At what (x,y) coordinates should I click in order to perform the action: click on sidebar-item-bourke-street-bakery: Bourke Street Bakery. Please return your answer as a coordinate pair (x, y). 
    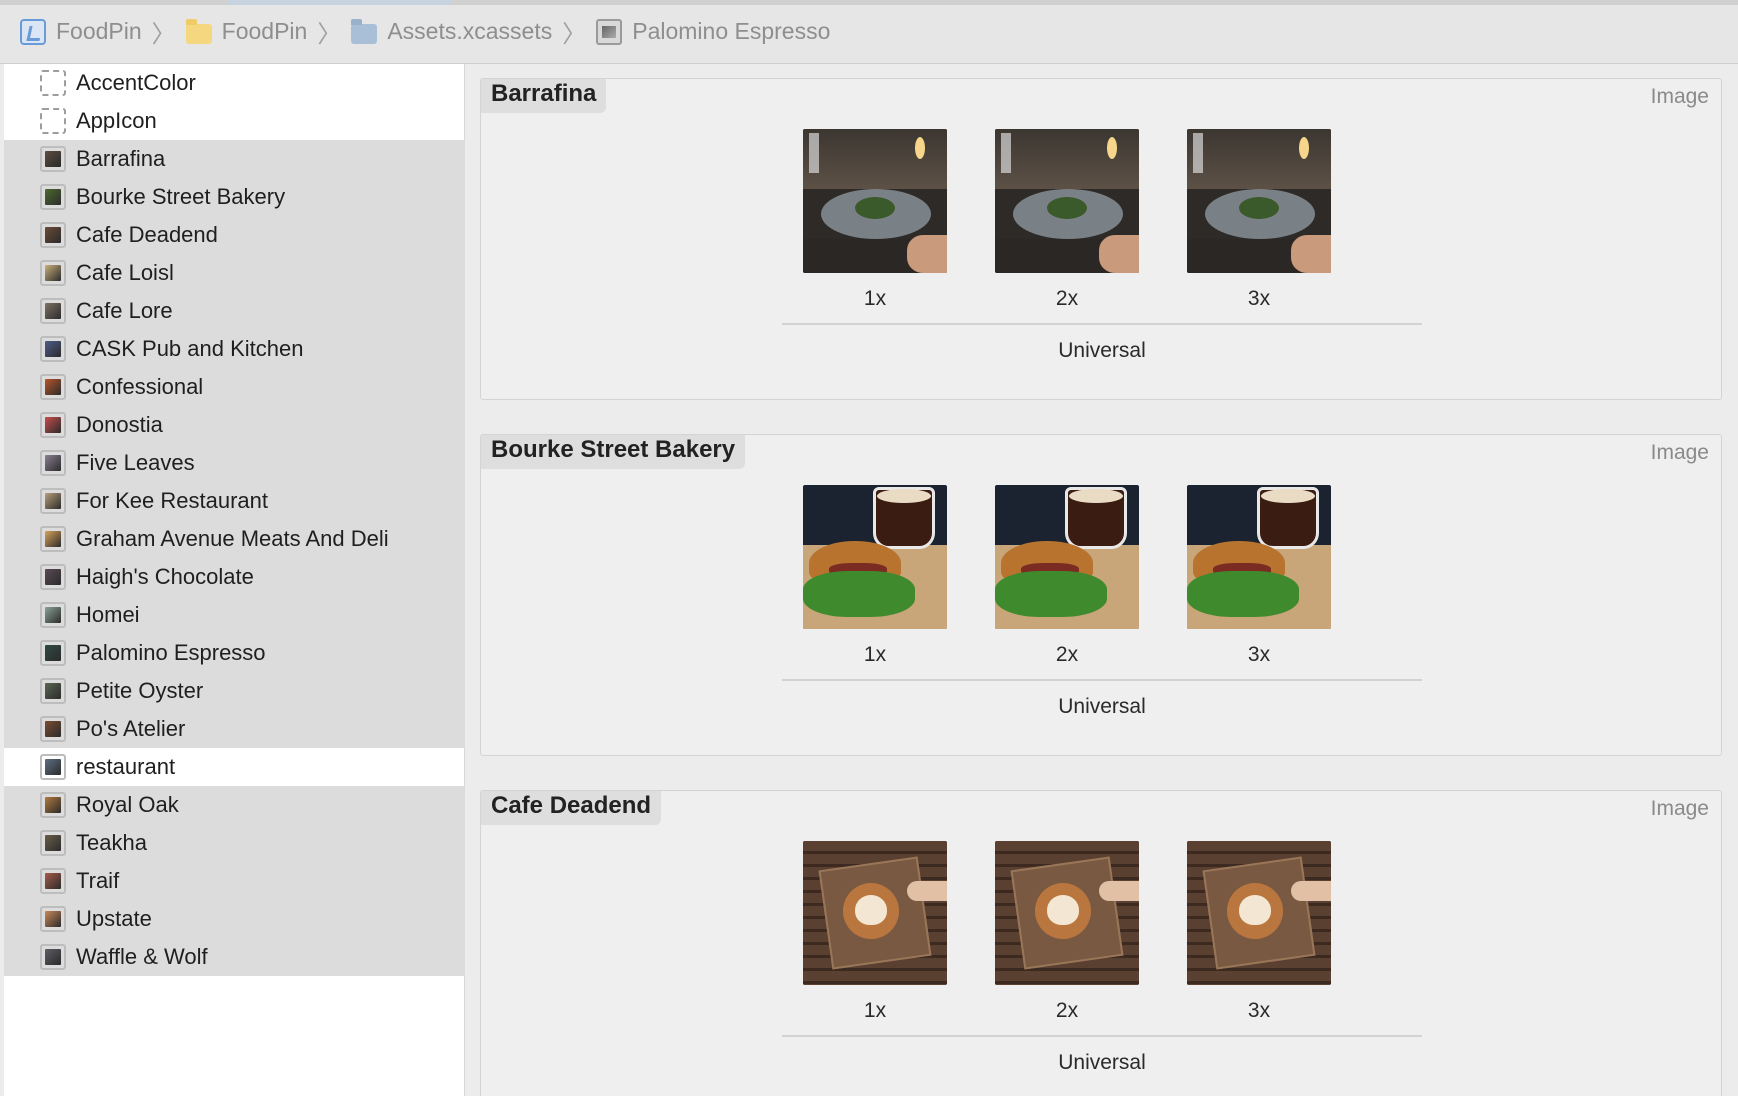
    Looking at the image, I should click on (234, 197).